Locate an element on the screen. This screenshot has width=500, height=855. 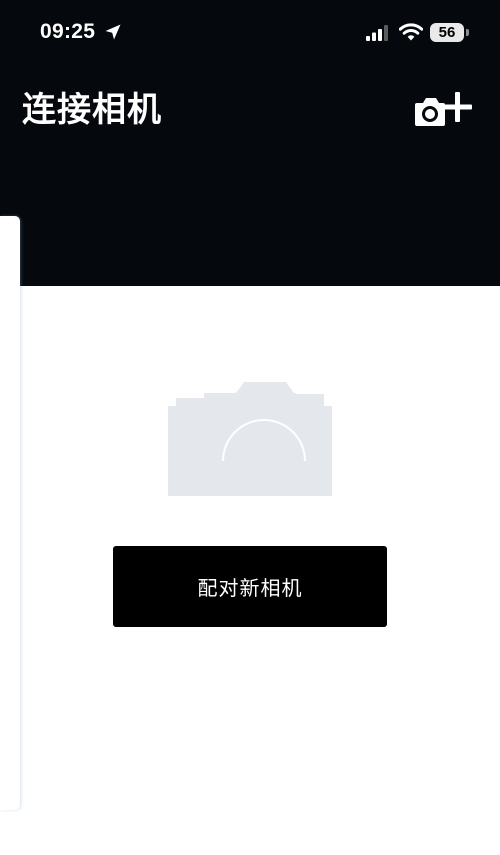
status-time: 09:25 is located at coordinates (68, 31).